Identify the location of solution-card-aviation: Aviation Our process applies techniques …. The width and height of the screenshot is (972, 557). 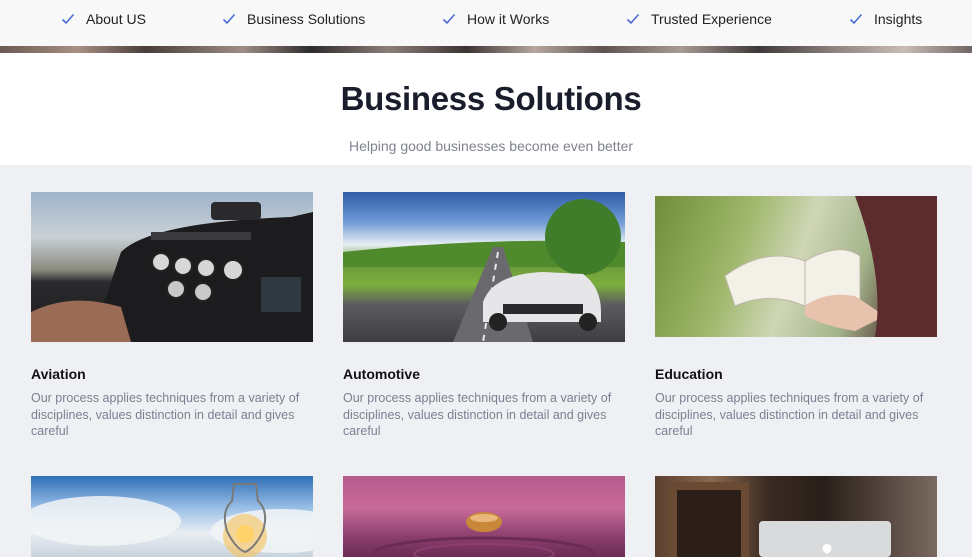
(172, 317).